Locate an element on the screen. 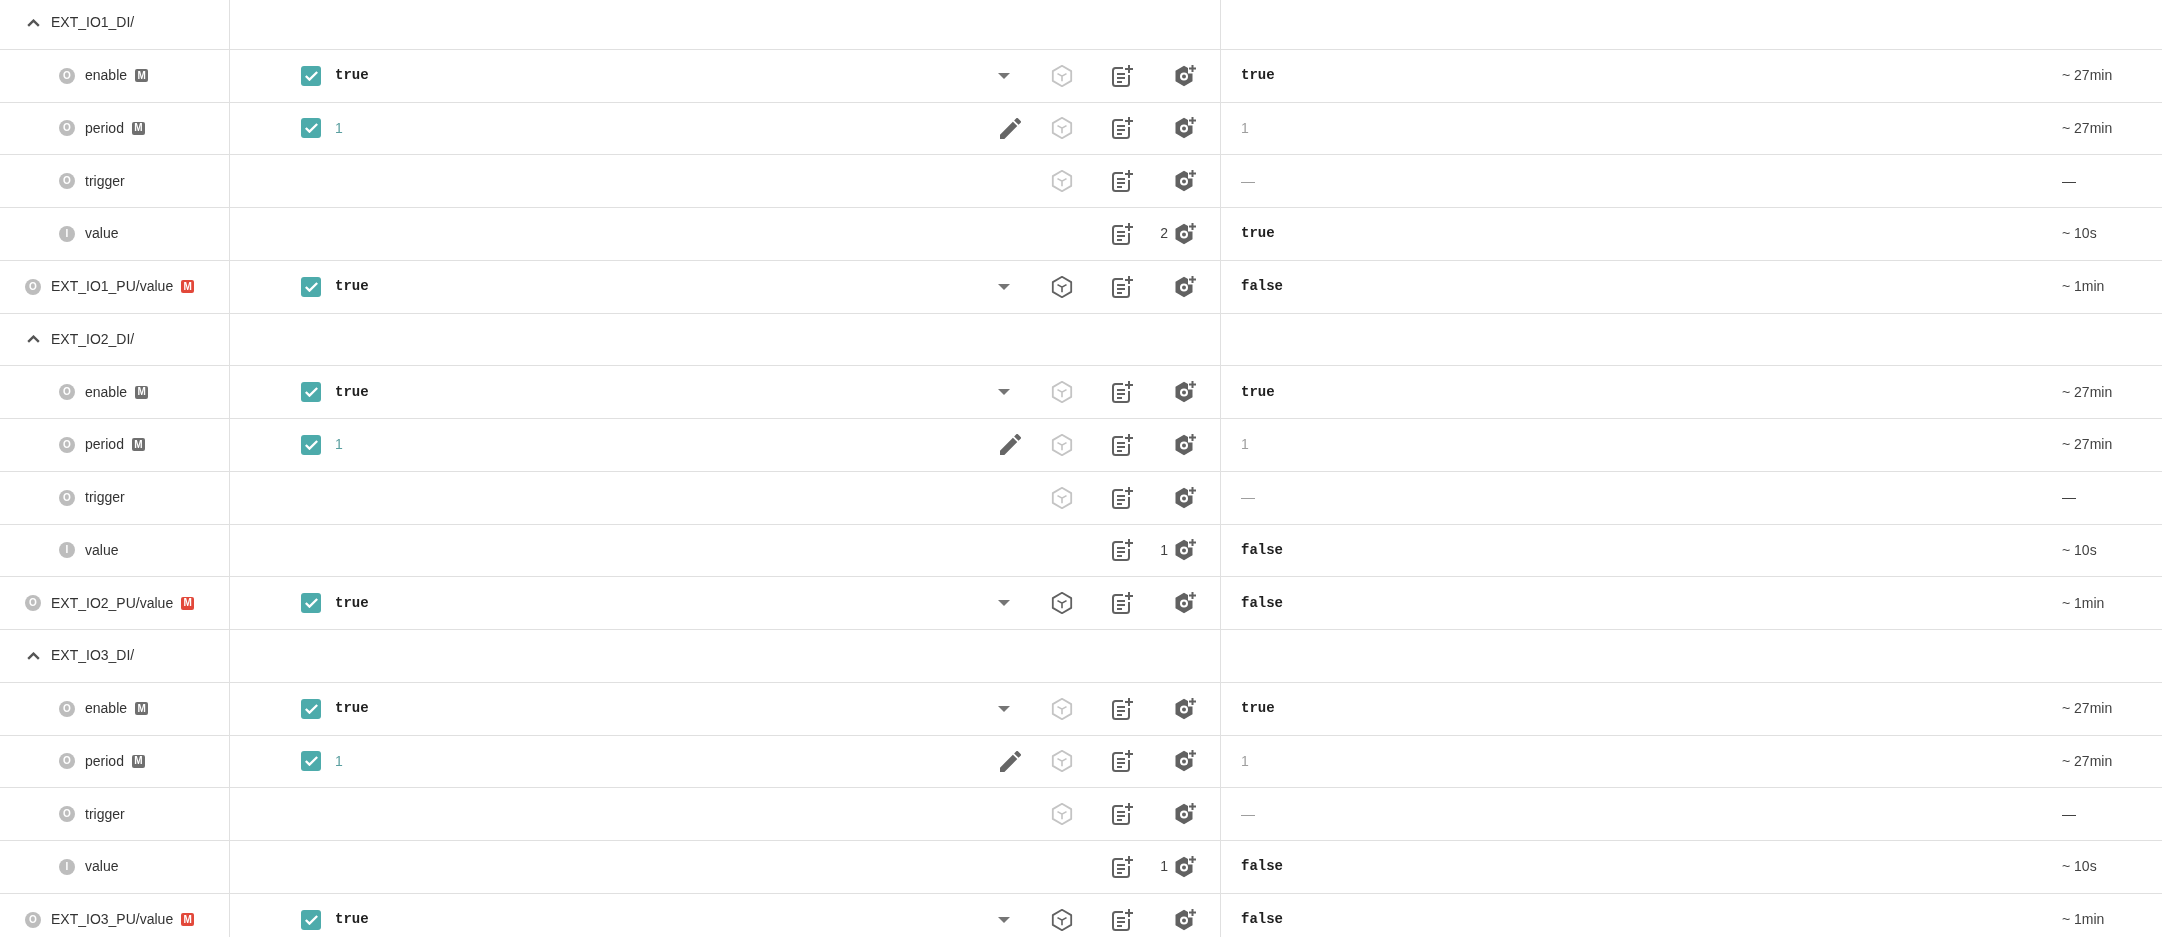 This screenshot has width=2162, height=937. folder-name: EXT_IO1_DI/ is located at coordinates (93, 23).